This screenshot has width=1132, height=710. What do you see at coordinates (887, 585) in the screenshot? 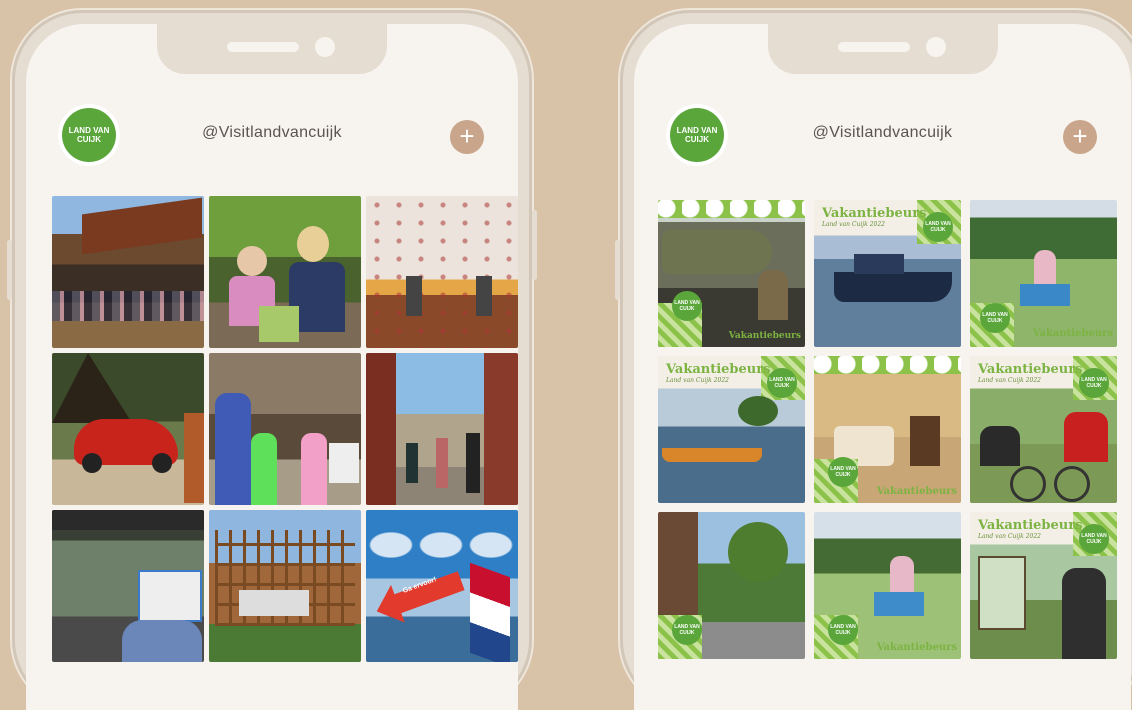
I see `child-sitting-photo: LAND VAN CUIJK Vakantiebeurs` at bounding box center [887, 585].